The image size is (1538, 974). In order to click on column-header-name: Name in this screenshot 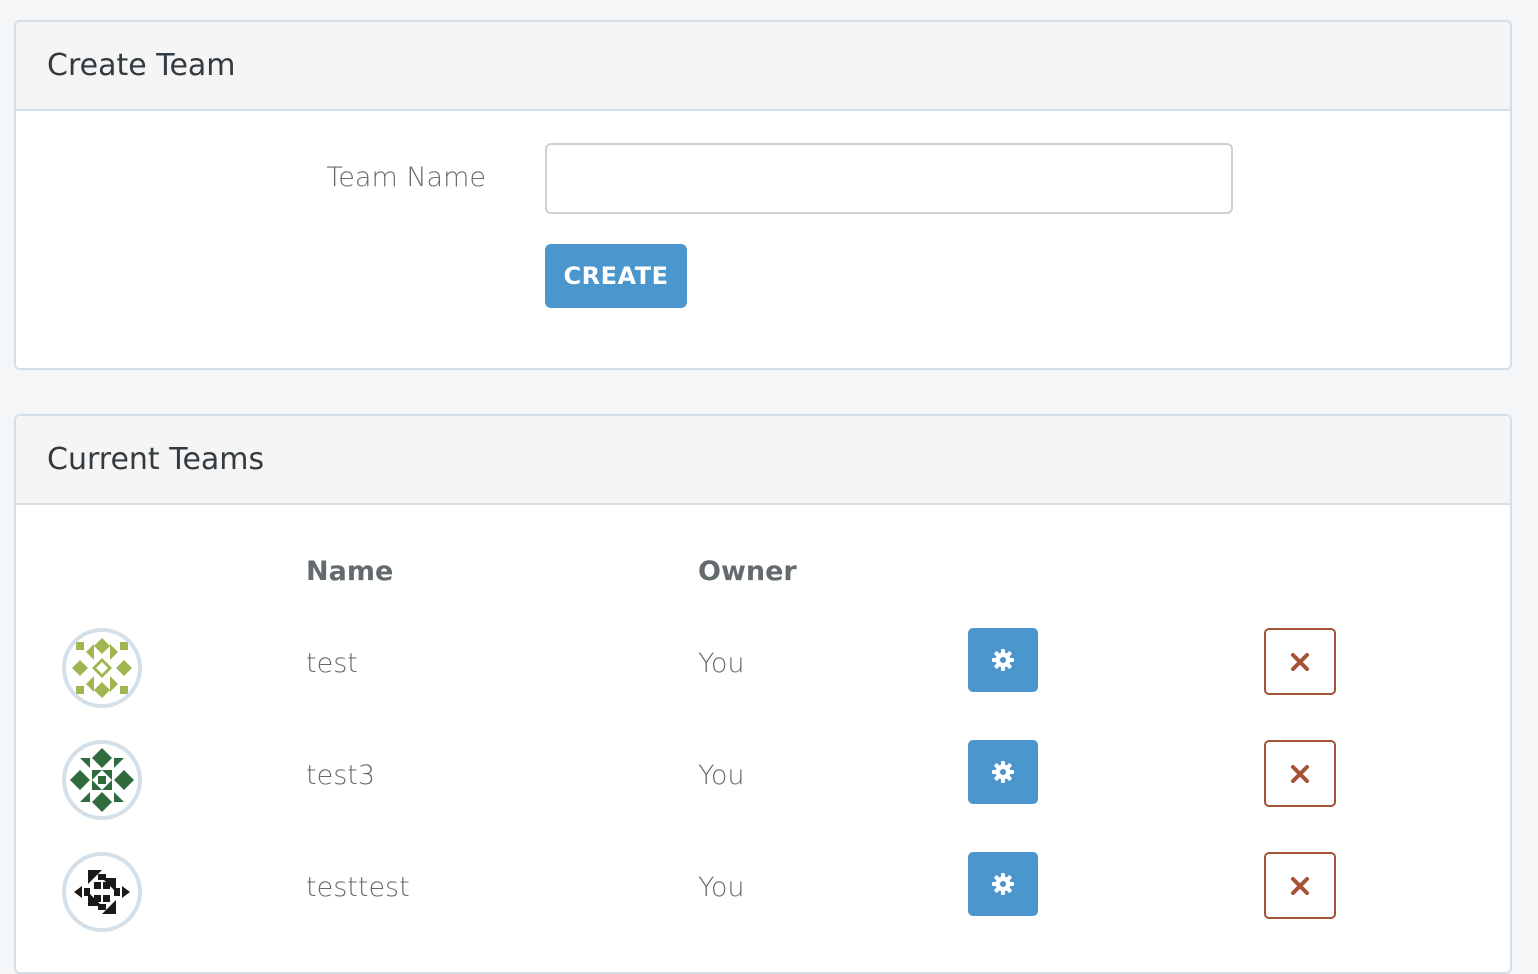, I will do `click(350, 571)`.